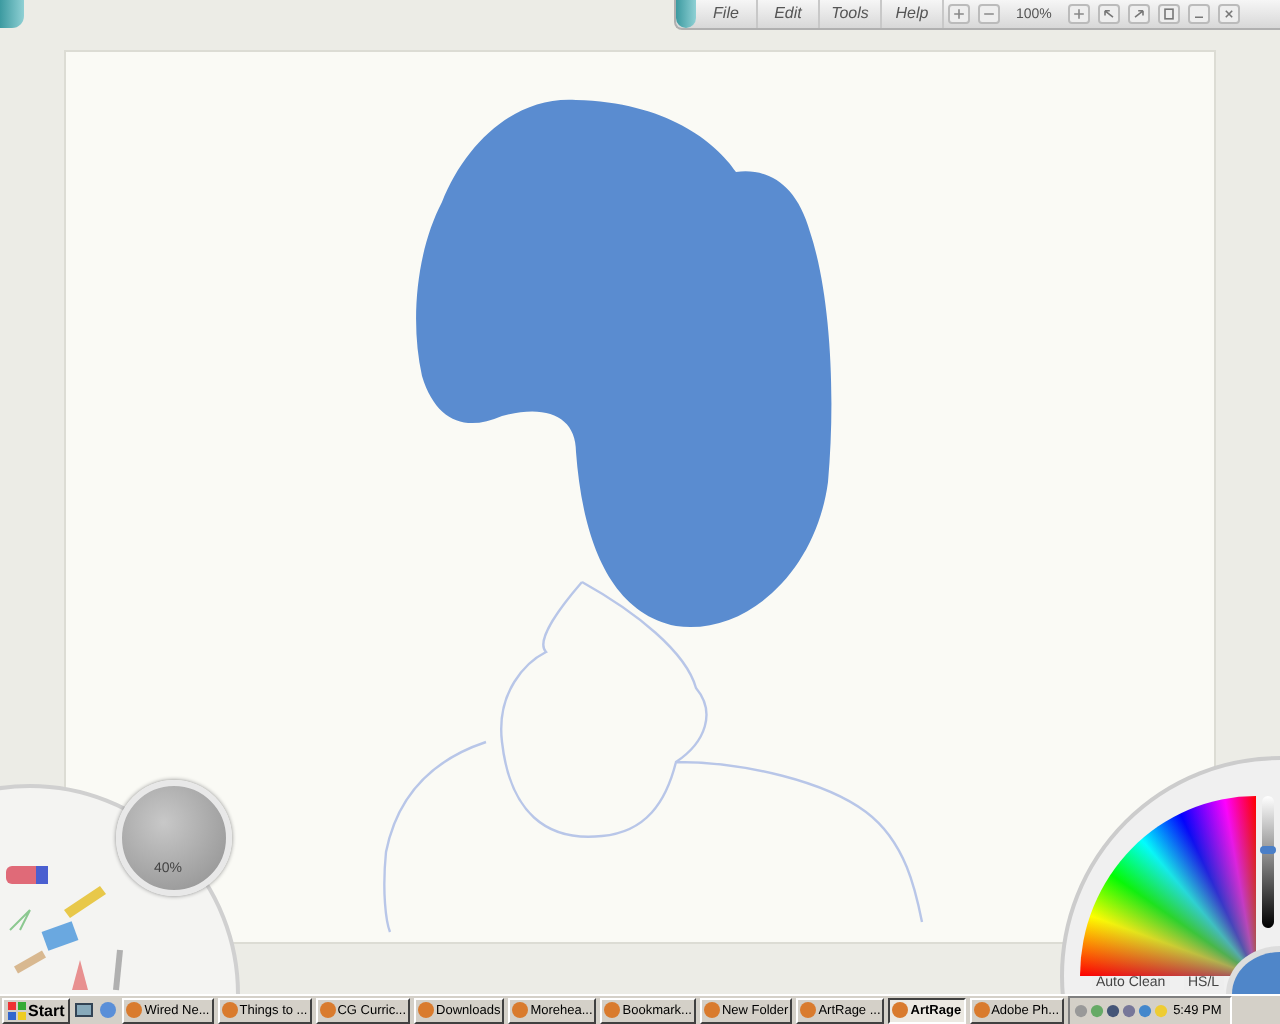 The image size is (1280, 1024). Describe the element at coordinates (1168, 14) in the screenshot. I see `window-icon` at that location.